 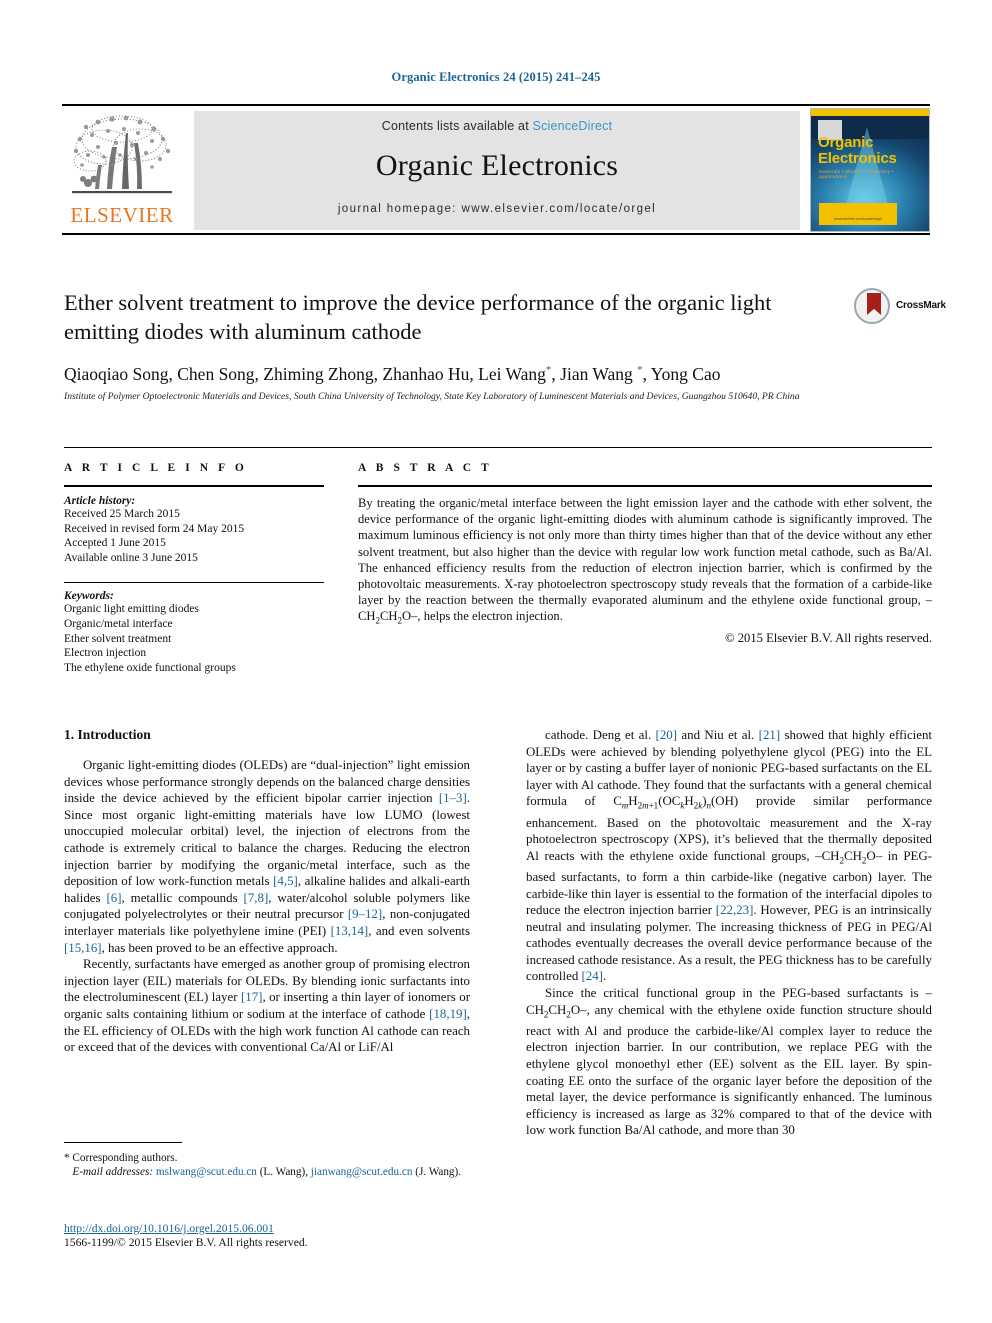 I want to click on cover-title: Organic Electronics, so click(x=873, y=151).